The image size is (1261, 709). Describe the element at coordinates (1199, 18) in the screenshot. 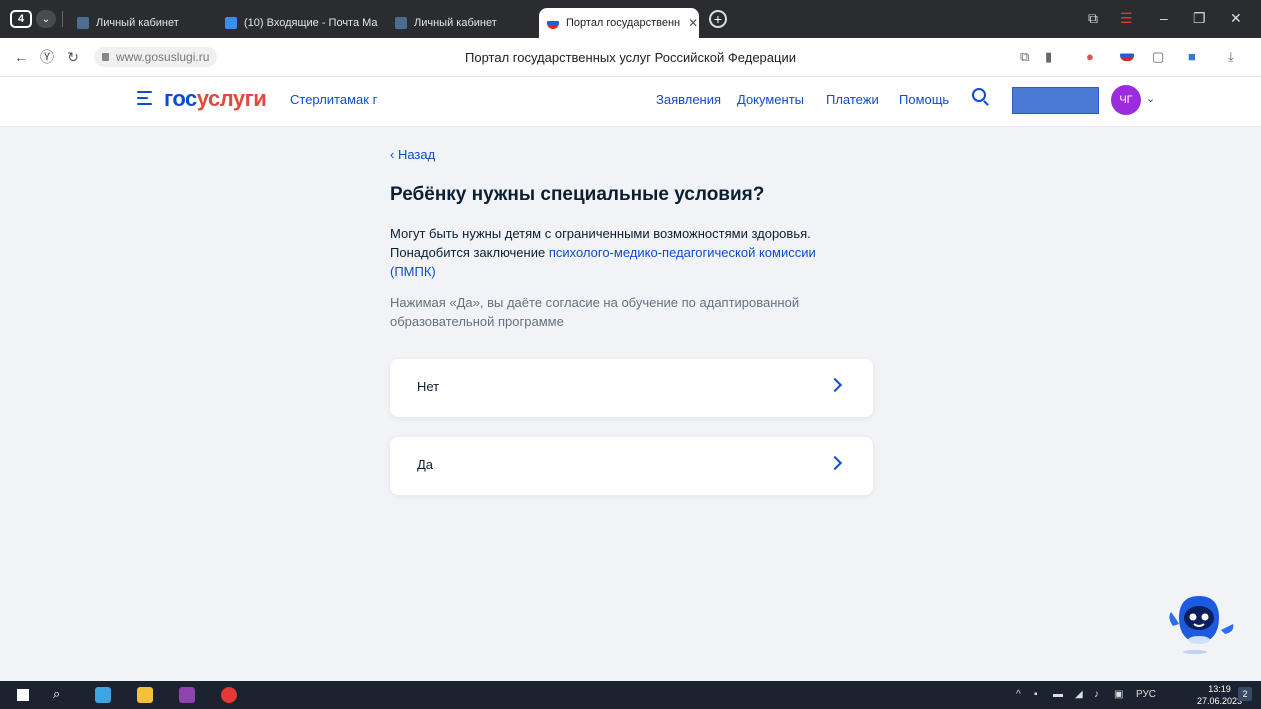

I see `restore-window-icon: ❐` at that location.